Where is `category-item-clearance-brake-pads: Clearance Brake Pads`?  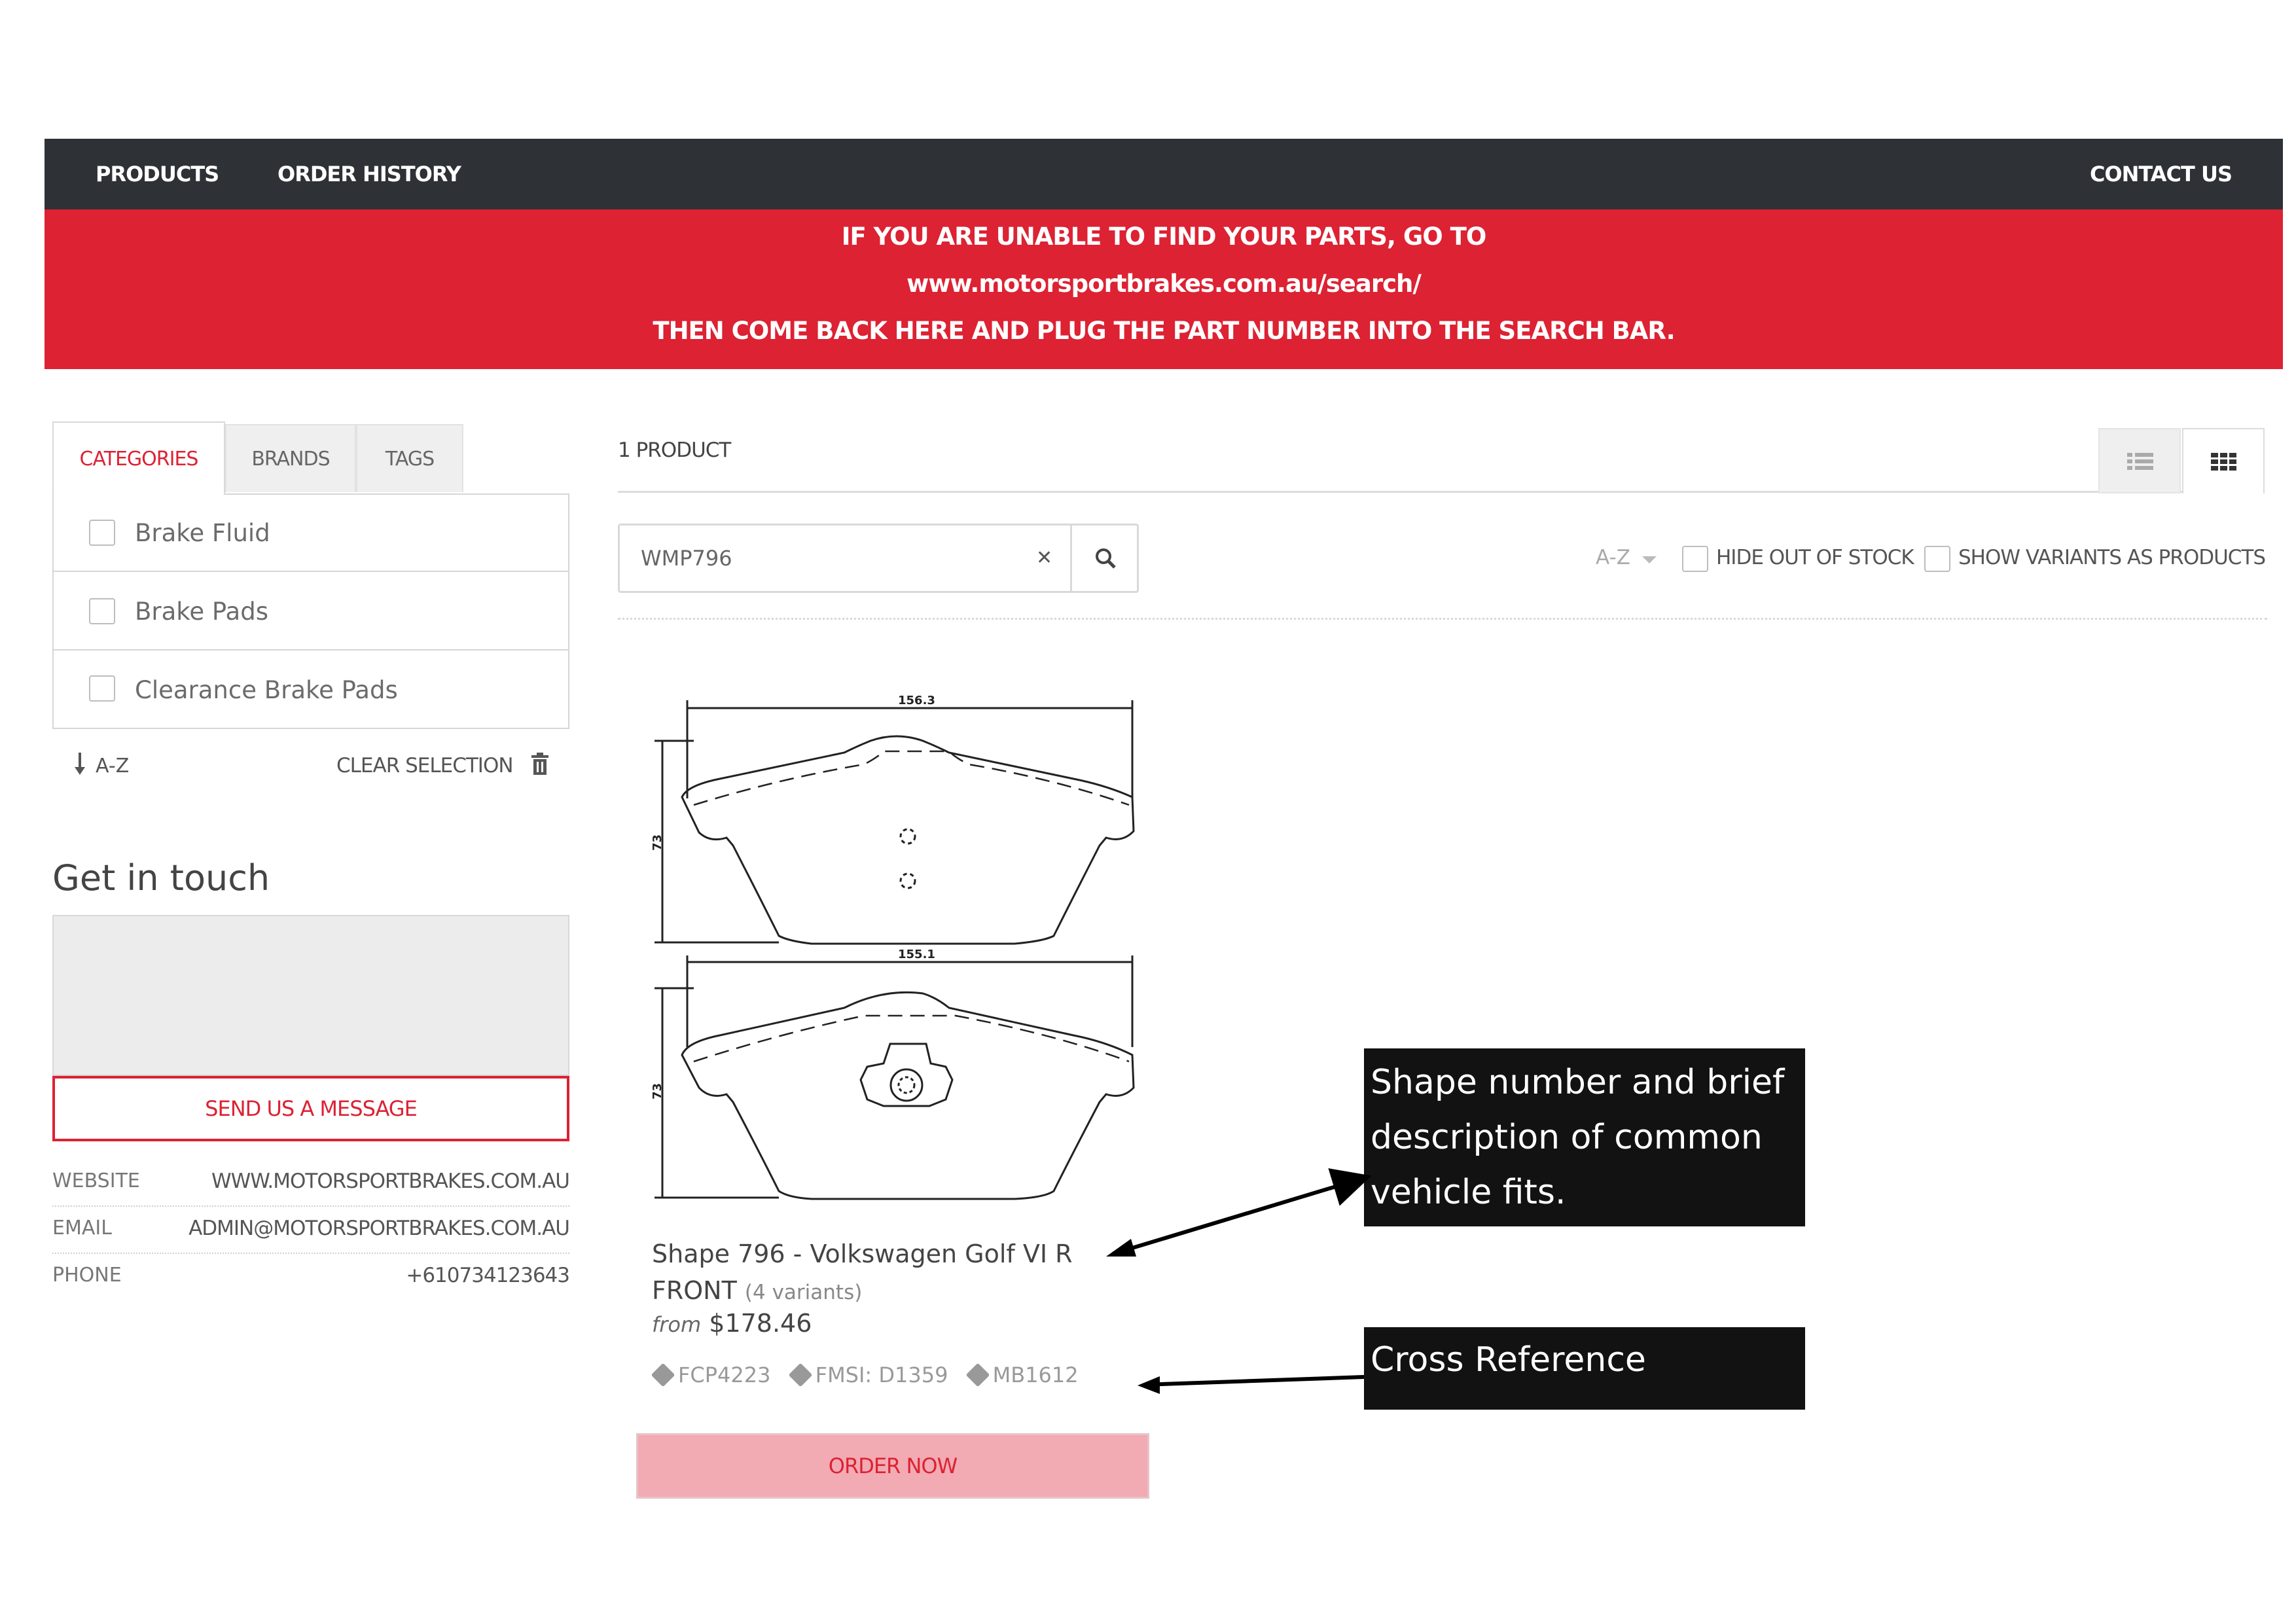 category-item-clearance-brake-pads: Clearance Brake Pads is located at coordinates (311, 691).